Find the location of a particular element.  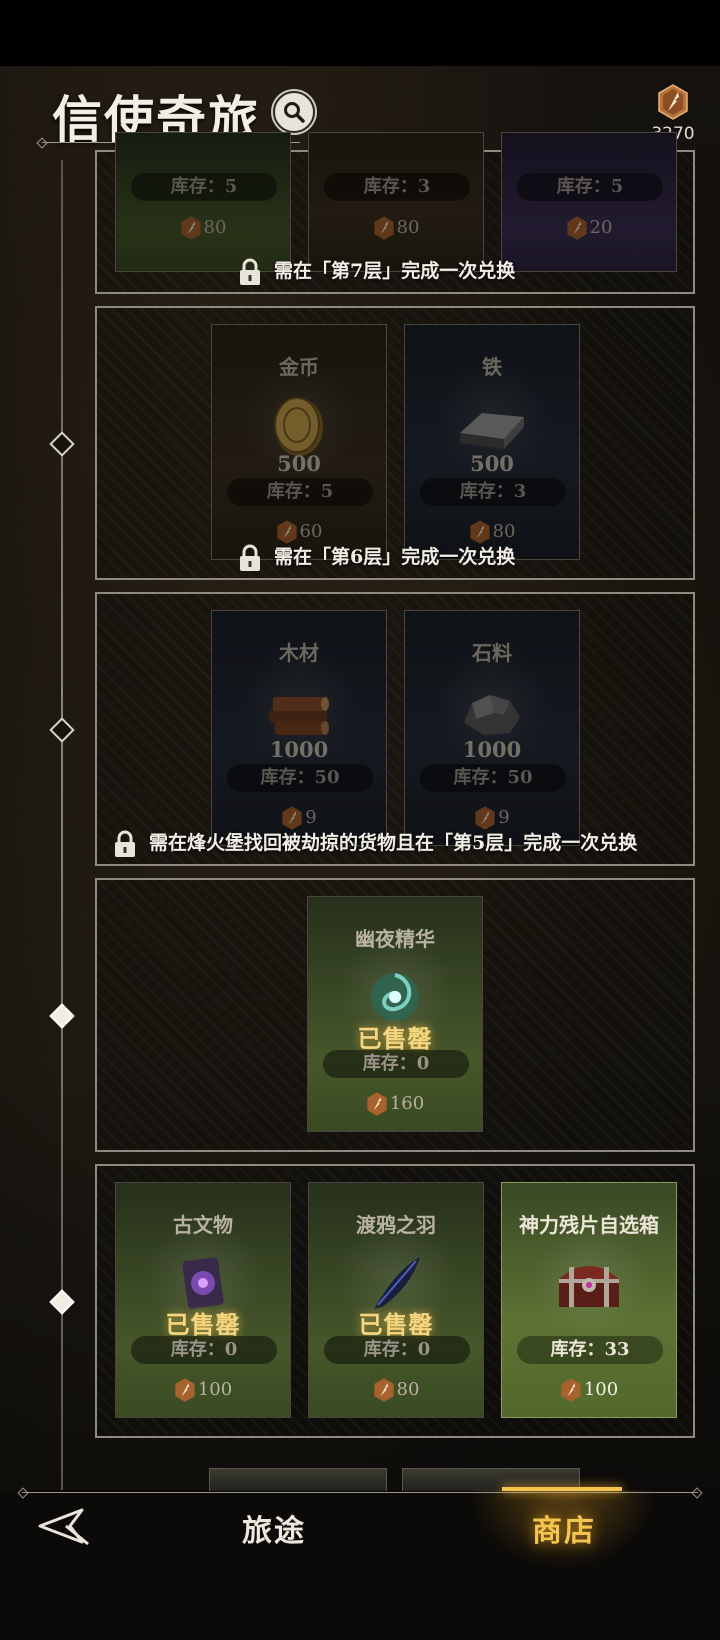

shop-item-card: 库存：5 80 is located at coordinates (203, 202).